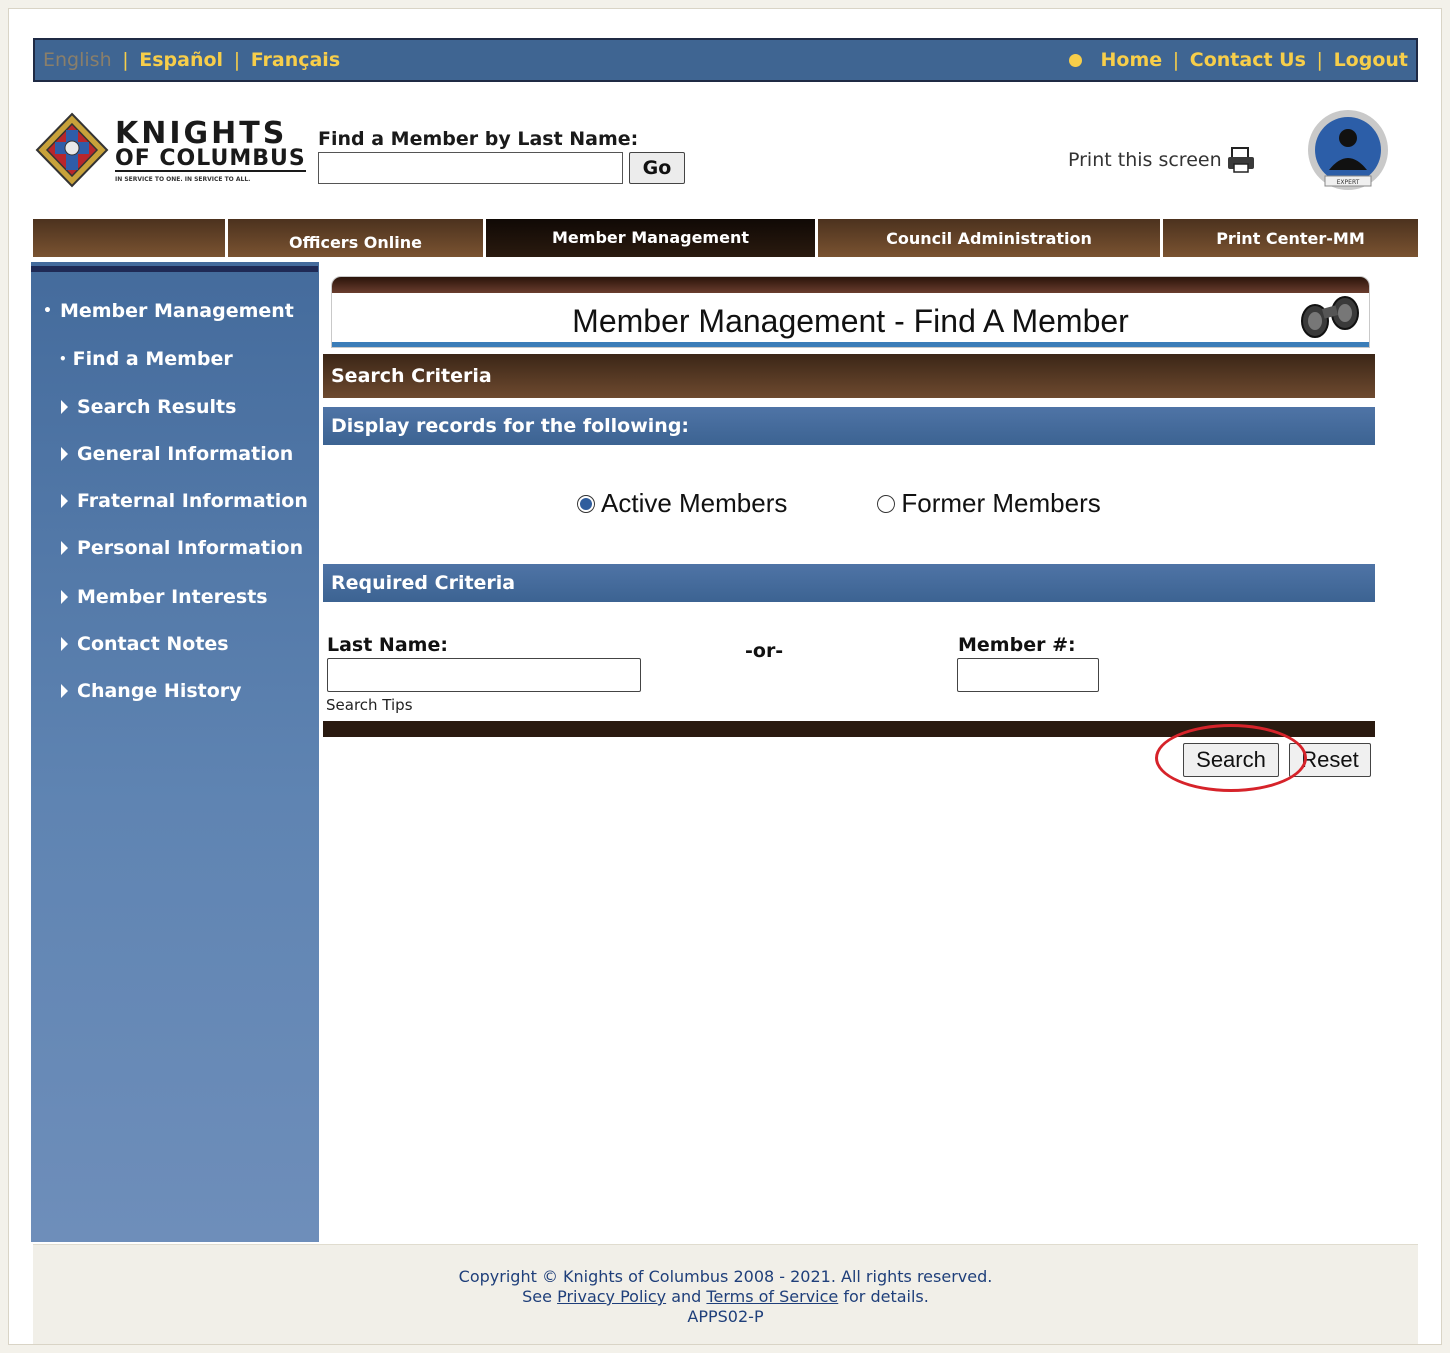  I want to click on search-highlight-circle, so click(1231, 758).